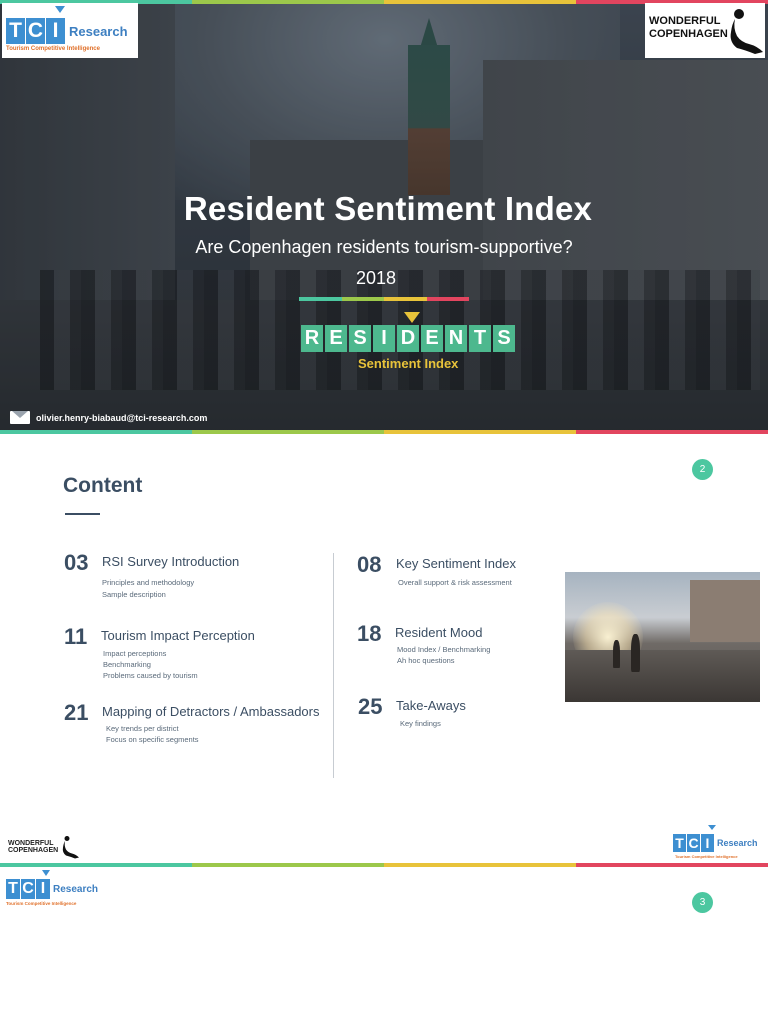 The width and height of the screenshot is (768, 1024). I want to click on residents-triangle-icon, so click(412, 317).